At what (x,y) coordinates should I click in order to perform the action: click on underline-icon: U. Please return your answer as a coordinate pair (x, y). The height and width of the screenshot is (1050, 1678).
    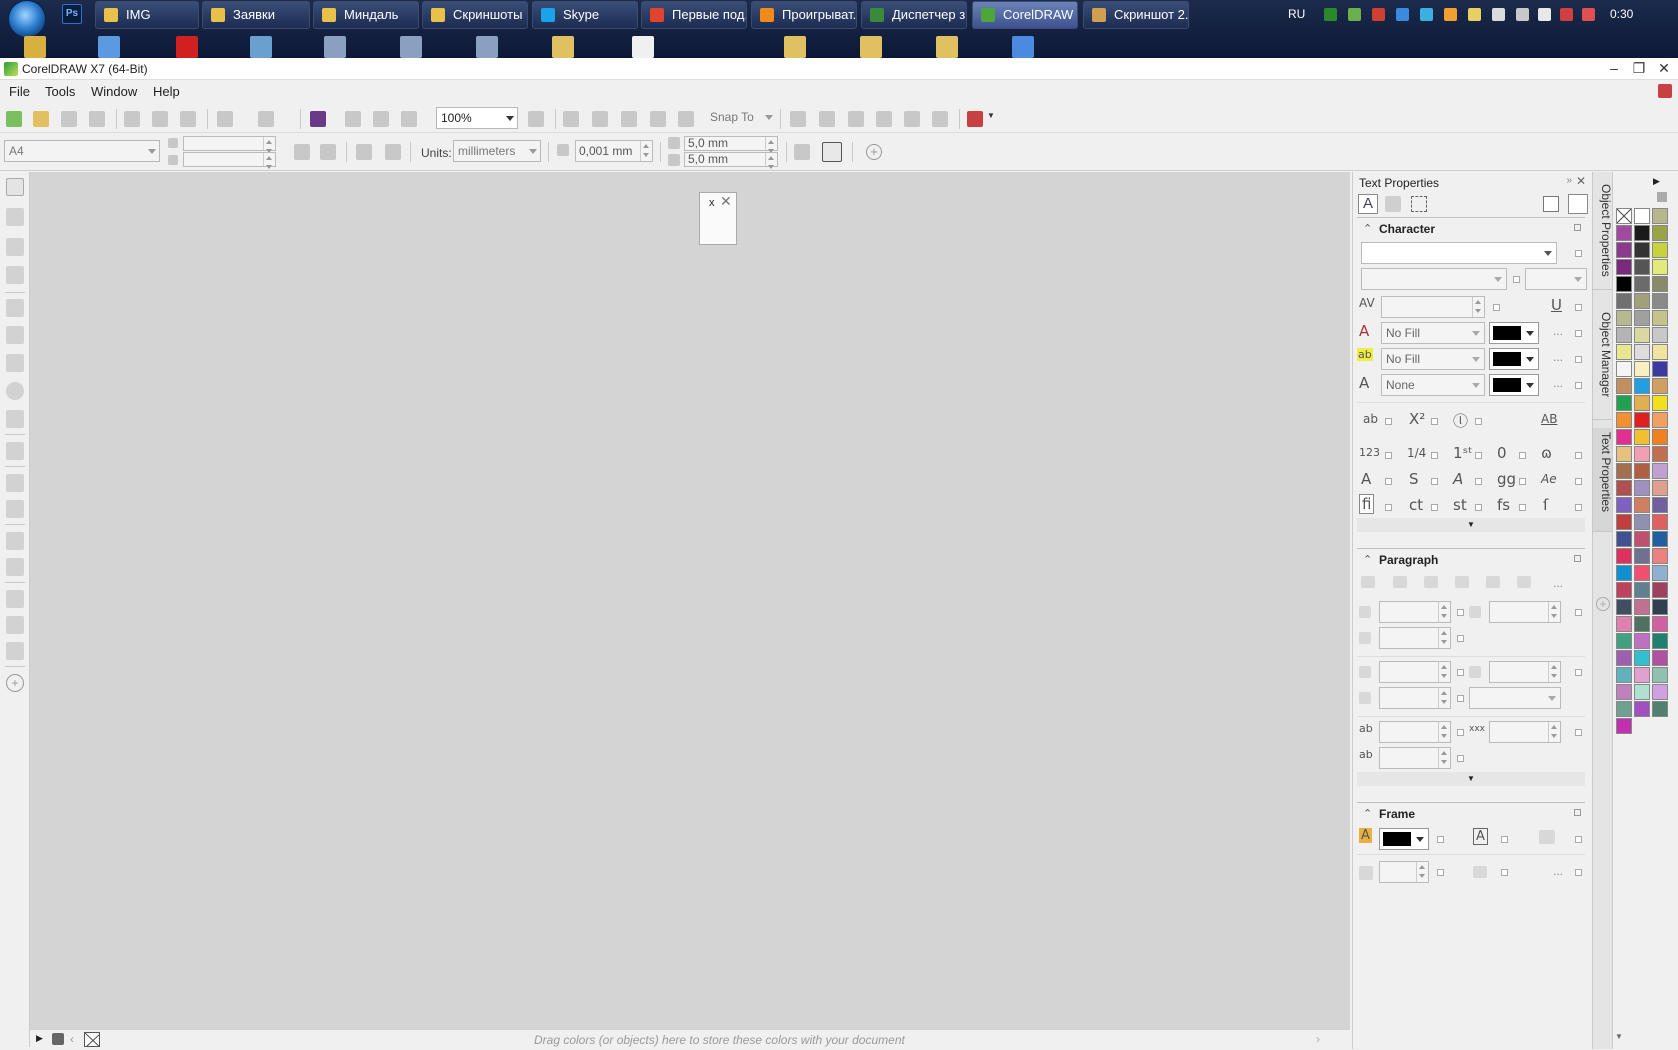
    Looking at the image, I should click on (1556, 305).